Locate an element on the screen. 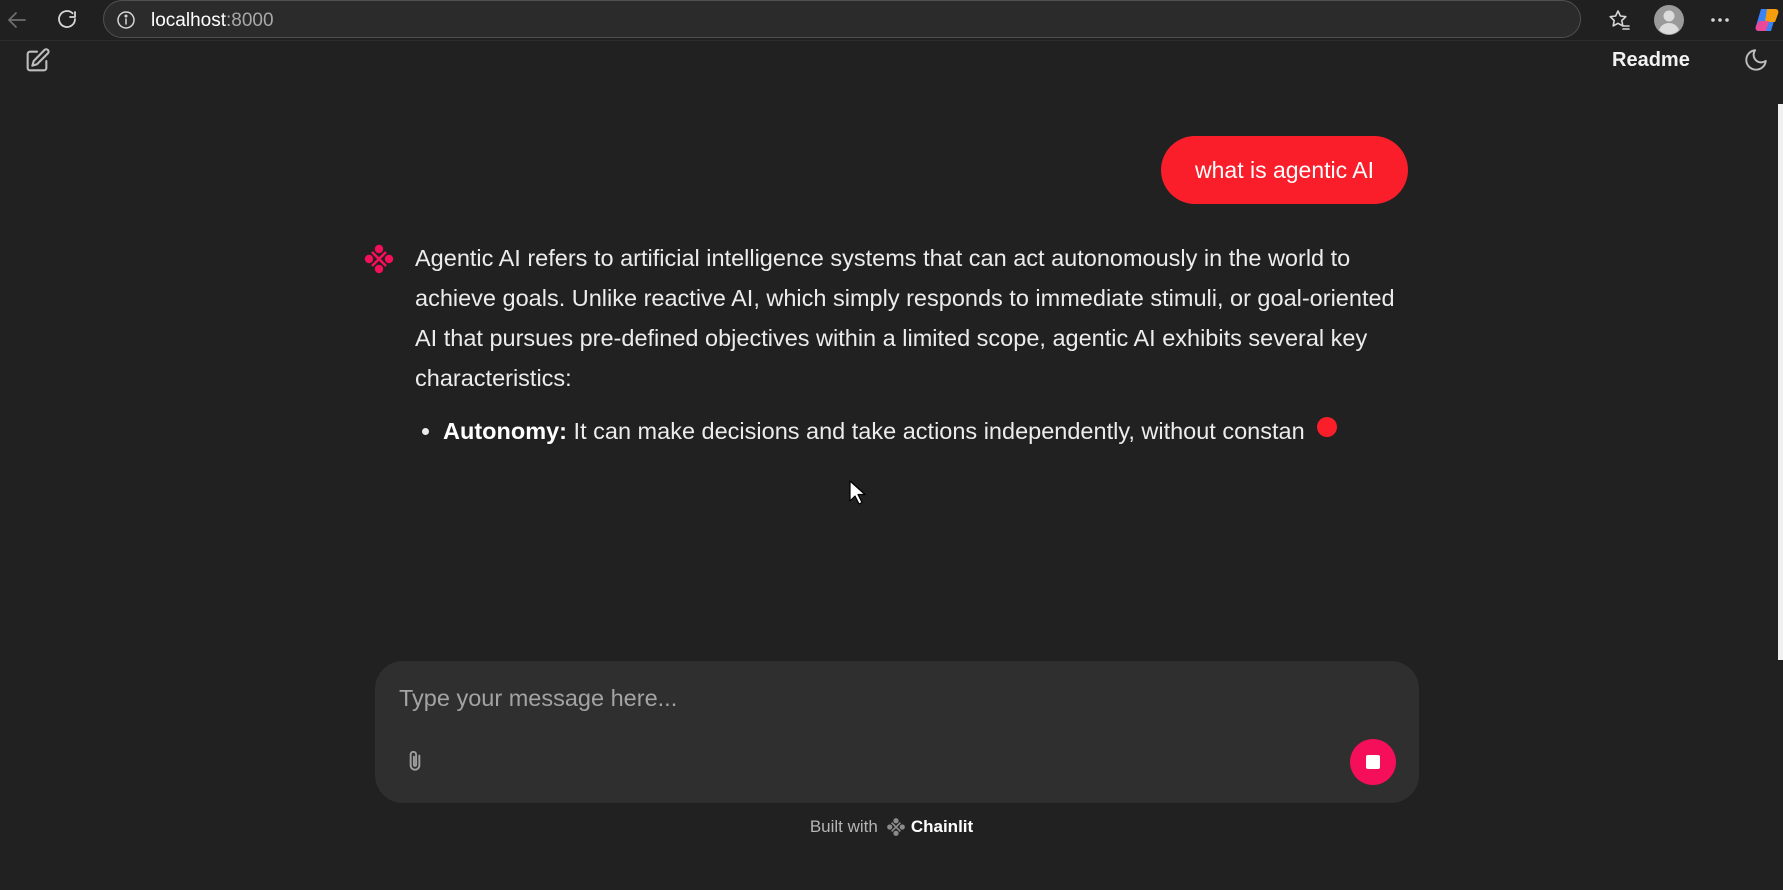 The width and height of the screenshot is (1783, 890). address-bar: localhost:8000 is located at coordinates (842, 19).